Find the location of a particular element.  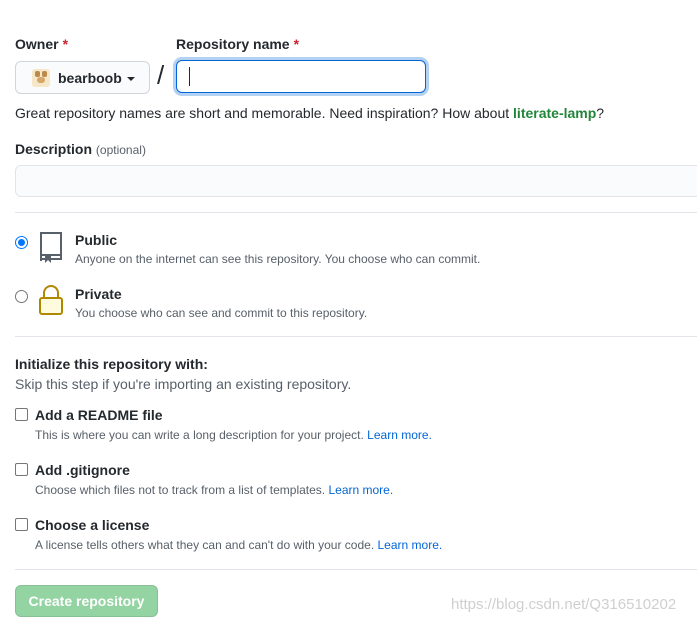

owner-select-button: bearboob is located at coordinates (82, 77).